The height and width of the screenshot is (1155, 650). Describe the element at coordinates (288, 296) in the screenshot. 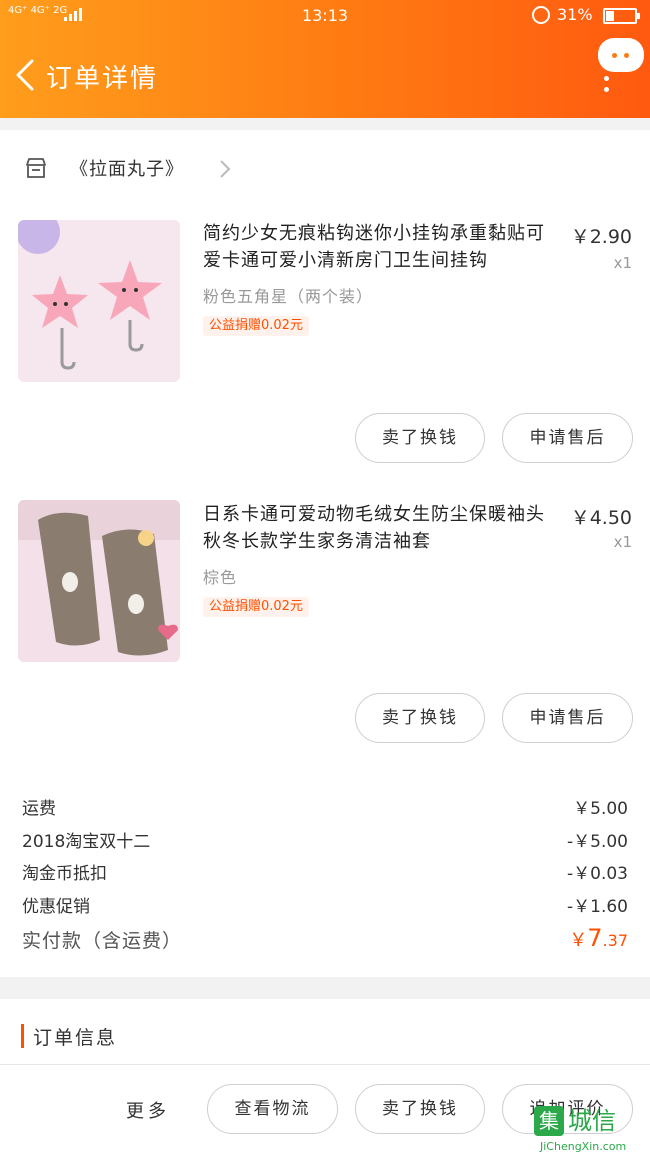

I see `product-sku: 粉色五角星（两个装）` at that location.